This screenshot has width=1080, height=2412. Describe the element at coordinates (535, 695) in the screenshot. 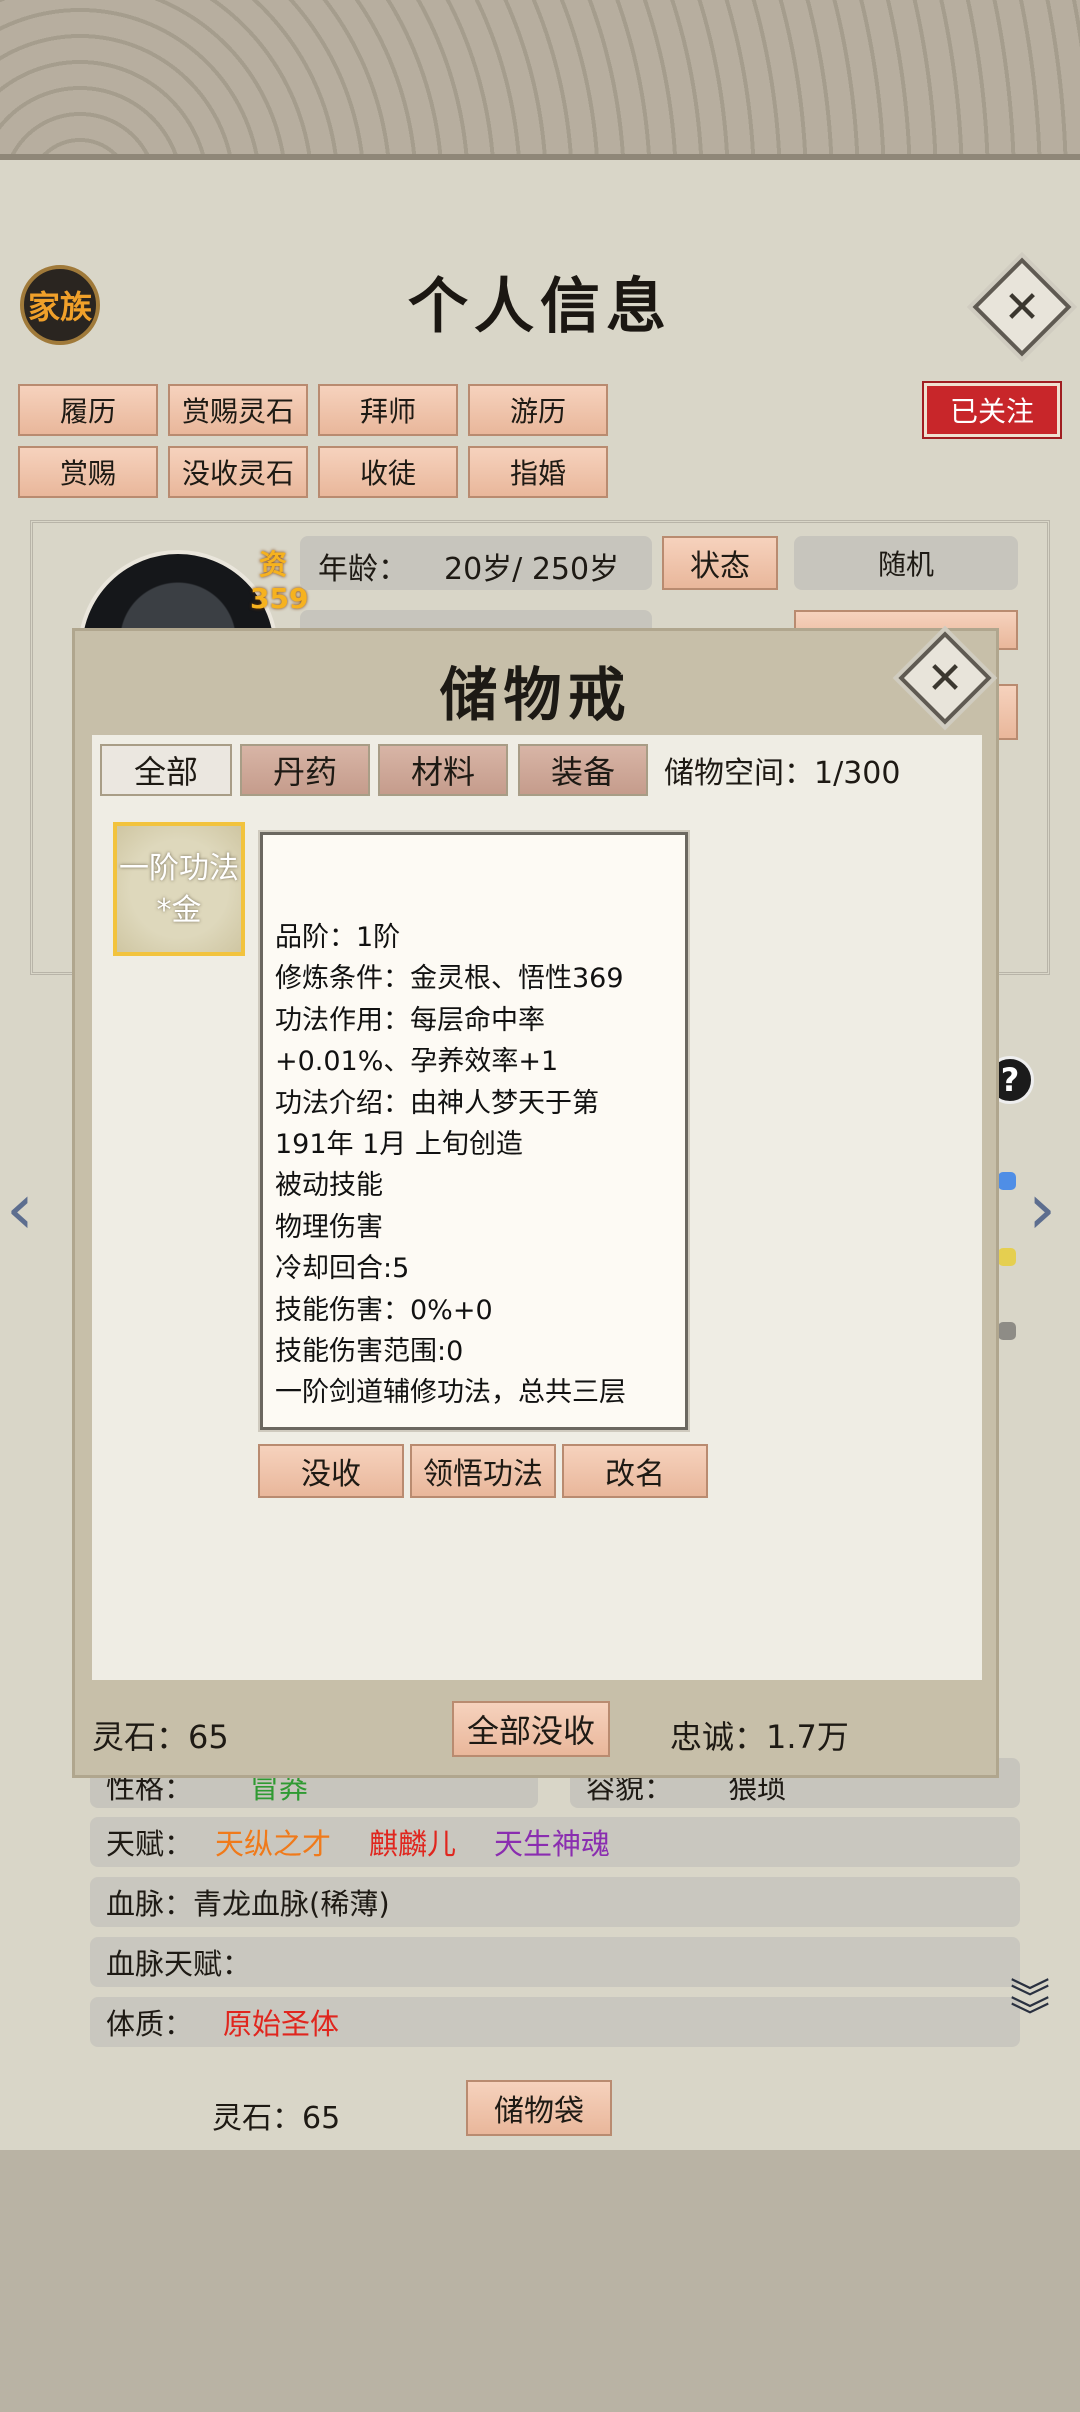

I see `modal-title: 储物戒` at that location.